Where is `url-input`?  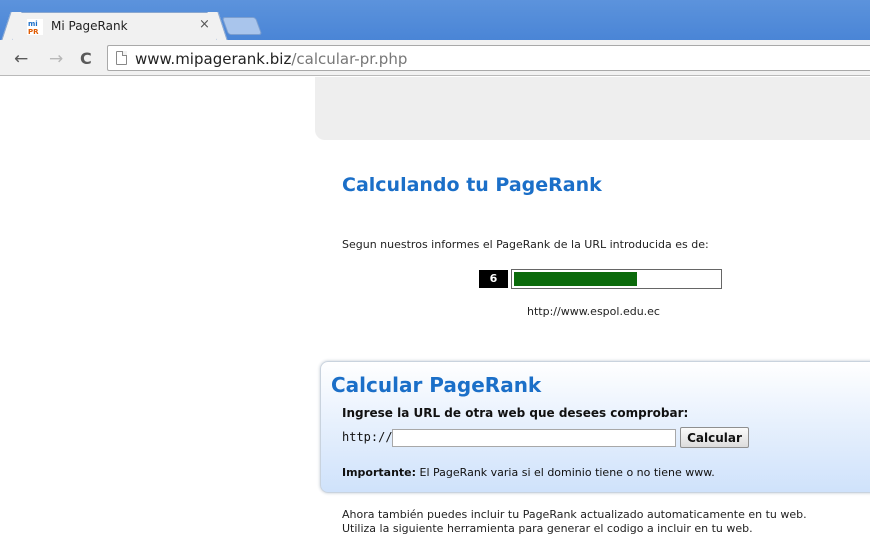
url-input is located at coordinates (534, 438).